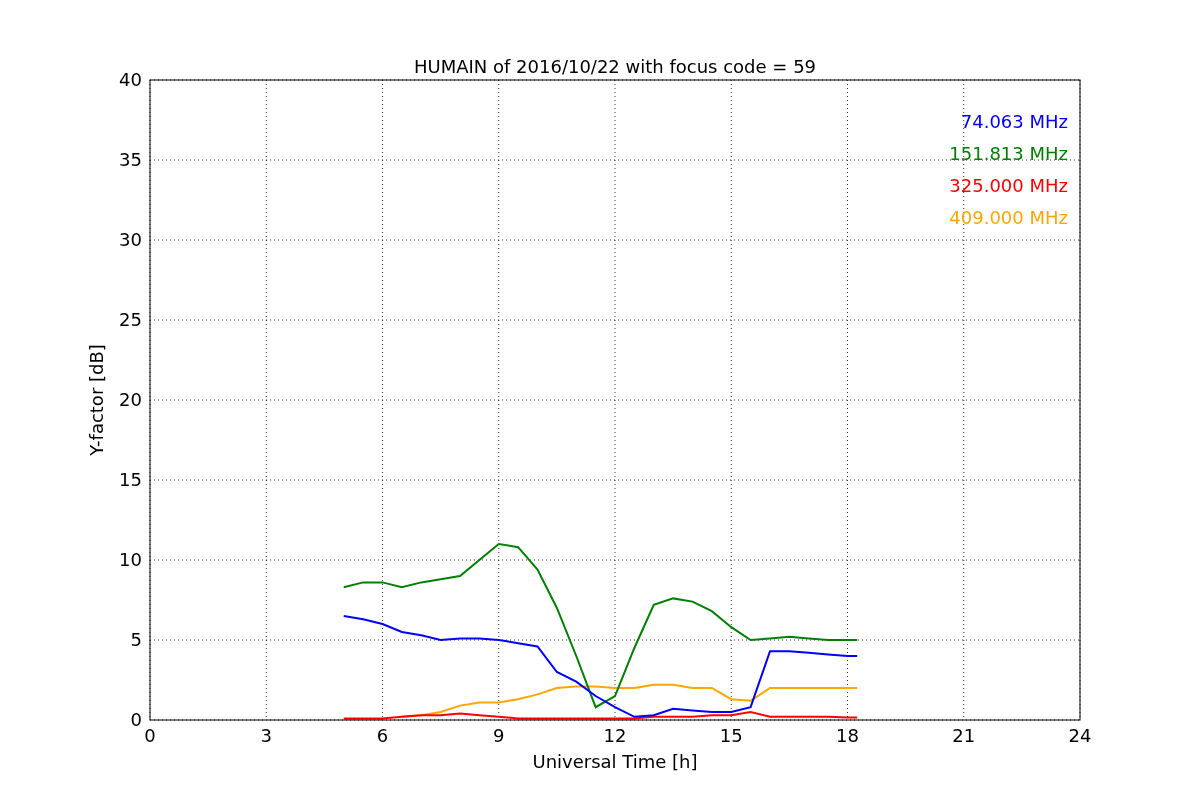  What do you see at coordinates (1008, 153) in the screenshot?
I see `legend-label: 151.813 MHz` at bounding box center [1008, 153].